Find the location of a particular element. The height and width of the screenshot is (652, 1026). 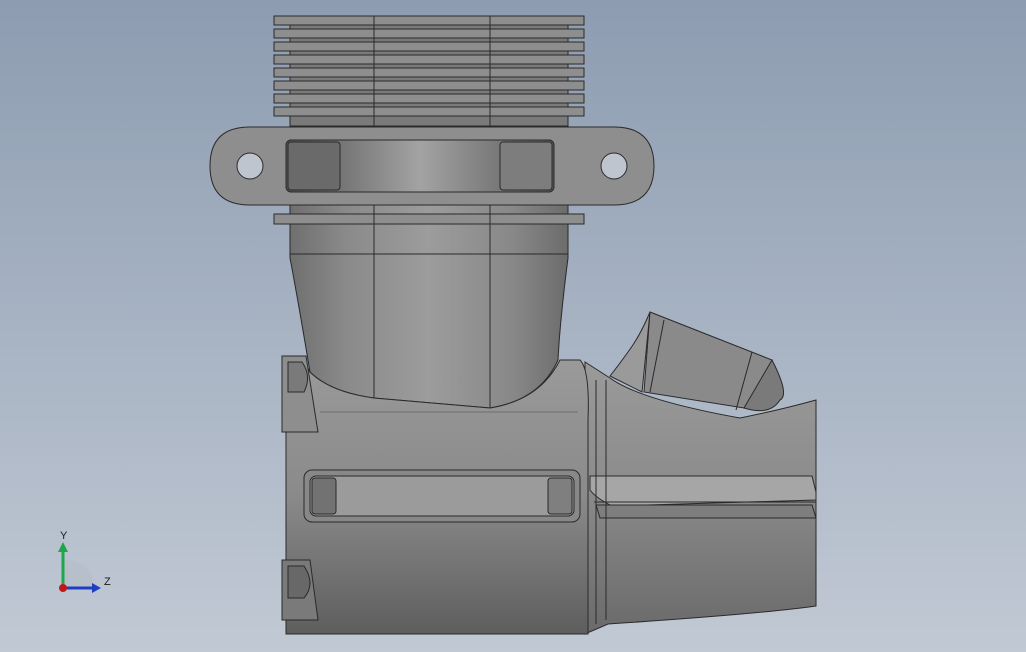

z-axis-label: Z is located at coordinates (107, 582).